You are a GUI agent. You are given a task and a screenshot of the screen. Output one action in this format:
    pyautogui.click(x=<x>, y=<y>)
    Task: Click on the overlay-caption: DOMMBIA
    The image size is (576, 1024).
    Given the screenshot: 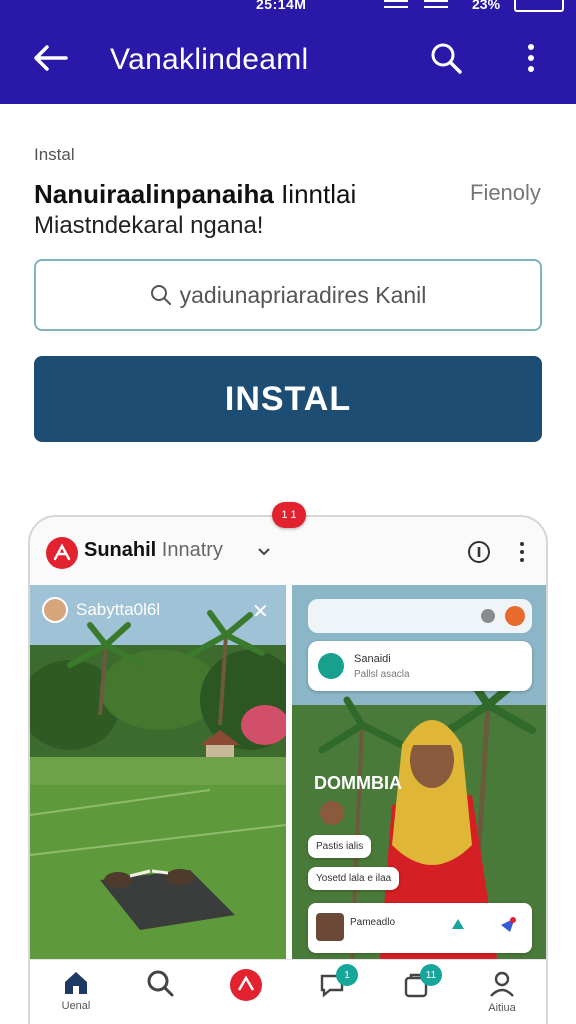 What is the action you would take?
    pyautogui.click(x=358, y=783)
    